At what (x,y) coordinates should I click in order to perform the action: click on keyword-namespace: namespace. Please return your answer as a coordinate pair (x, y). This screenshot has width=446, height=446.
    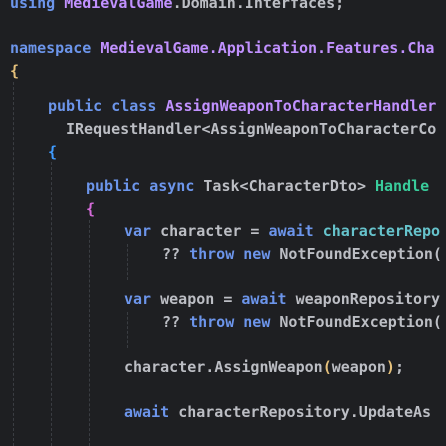
    Looking at the image, I should click on (51, 48).